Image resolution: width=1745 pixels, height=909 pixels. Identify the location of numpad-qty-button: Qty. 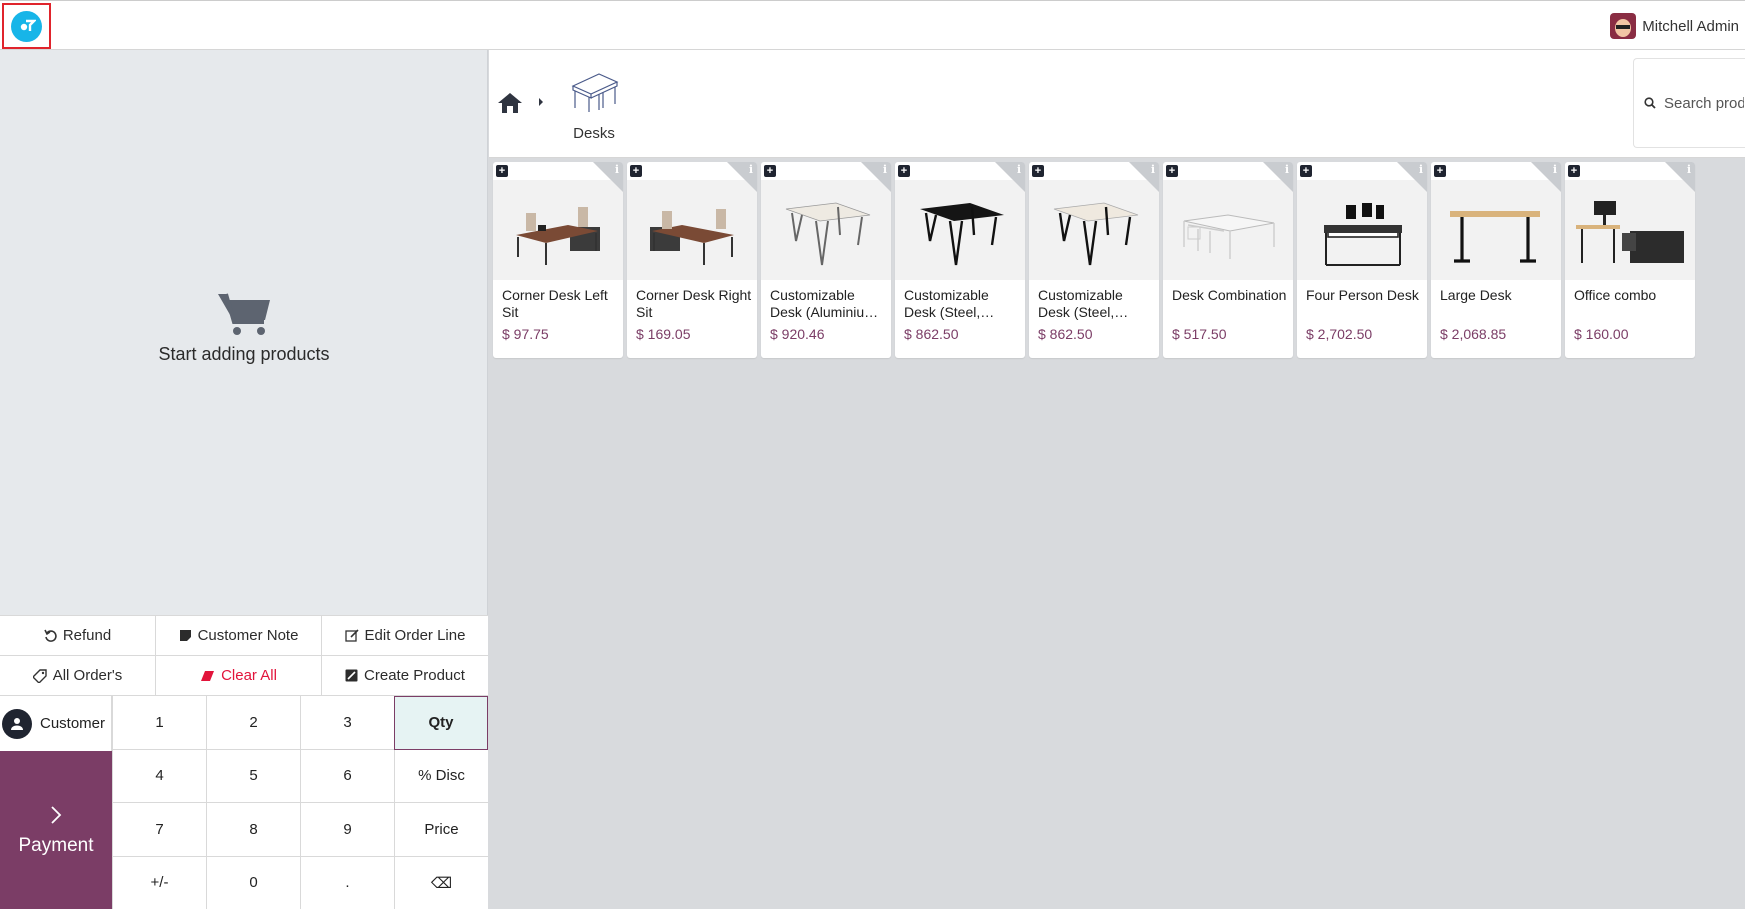
(441, 723).